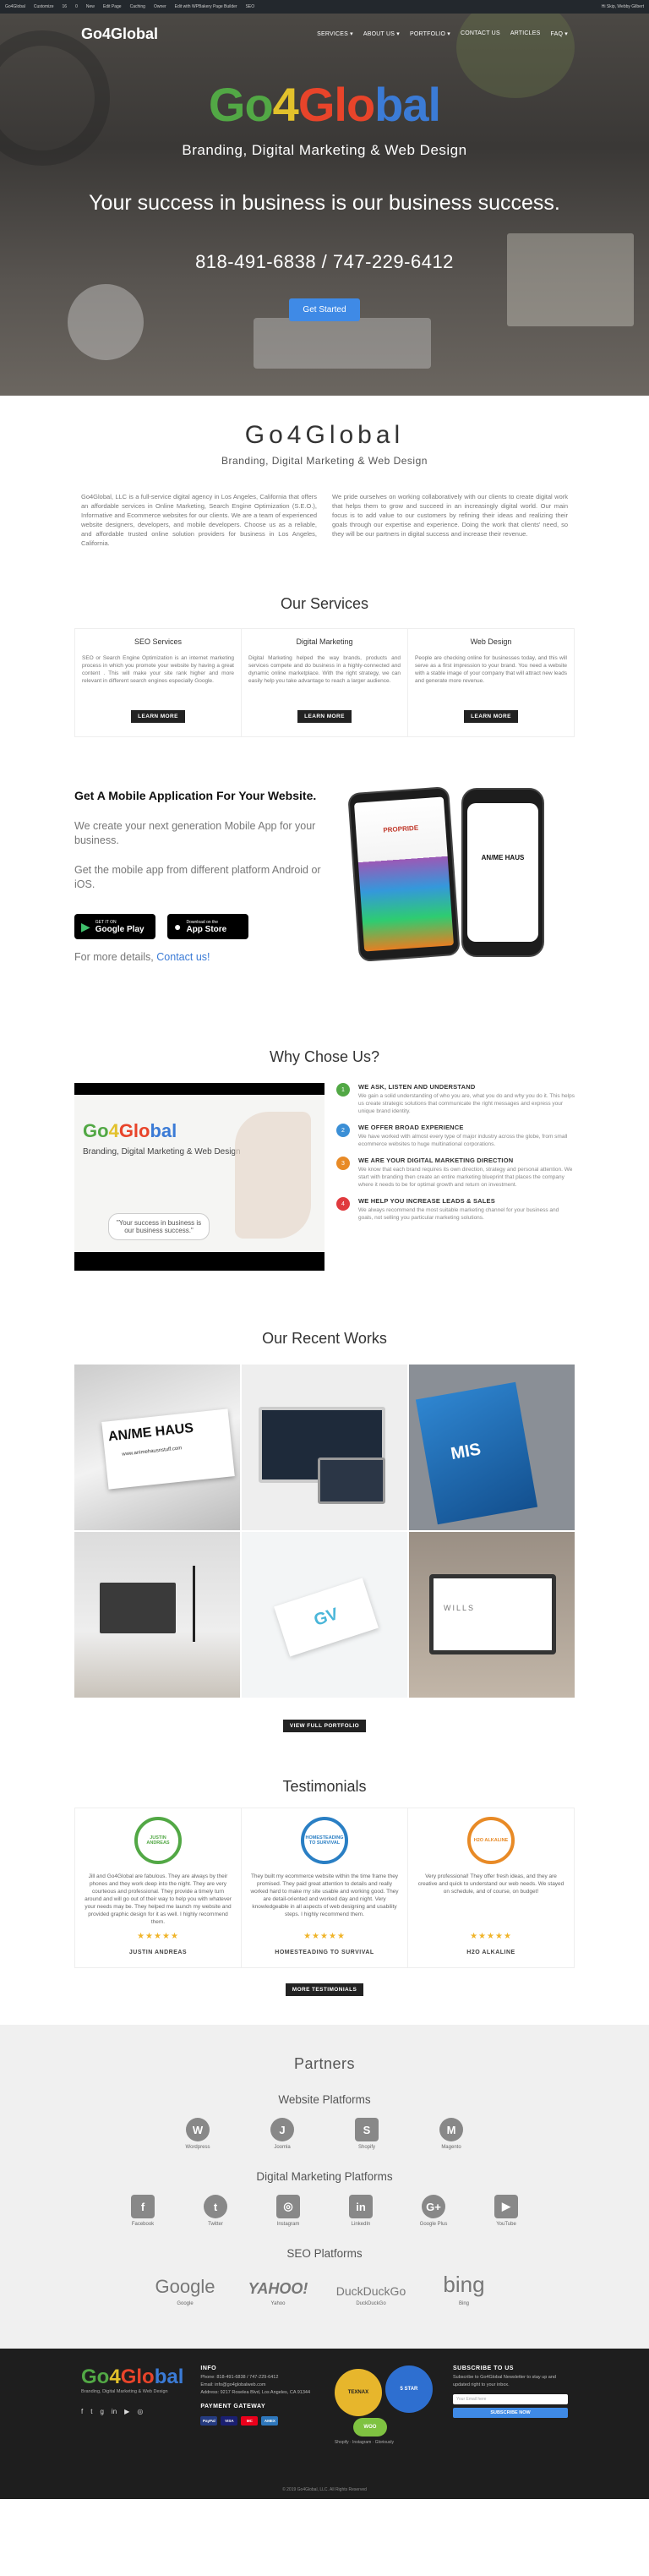 The height and width of the screenshot is (2576, 649). Describe the element at coordinates (44, 7) in the screenshot. I see `admin-item: Customize` at that location.